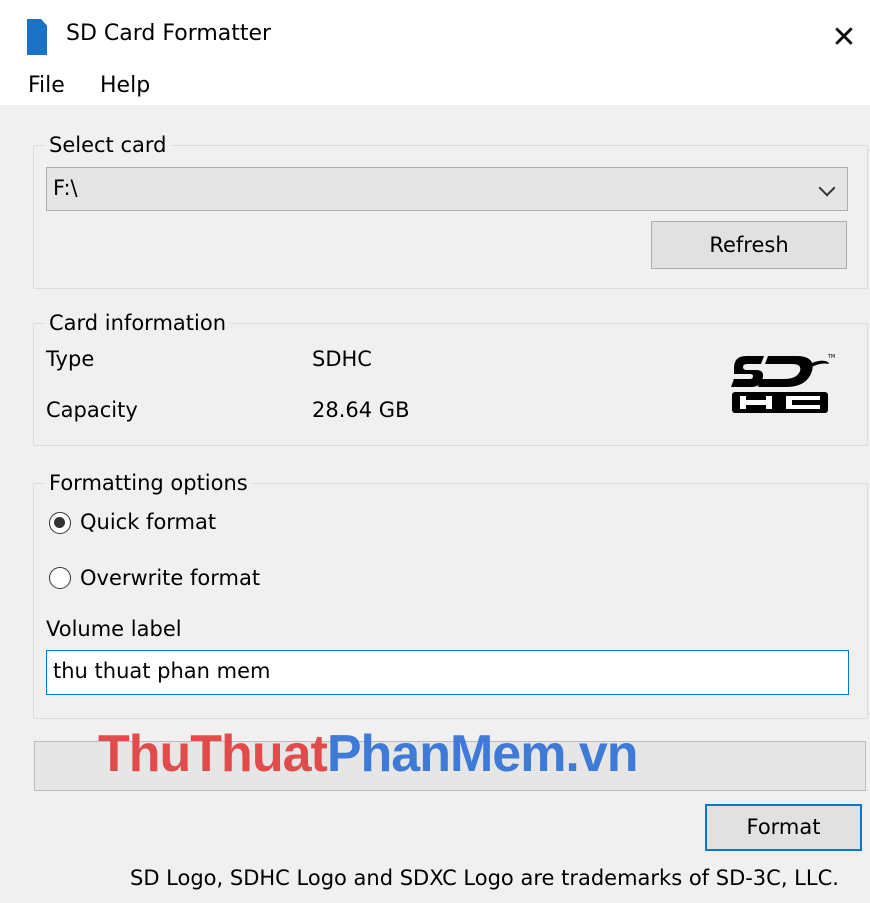 The image size is (870, 903). Describe the element at coordinates (435, 89) in the screenshot. I see `menu-bar: File Help` at that location.